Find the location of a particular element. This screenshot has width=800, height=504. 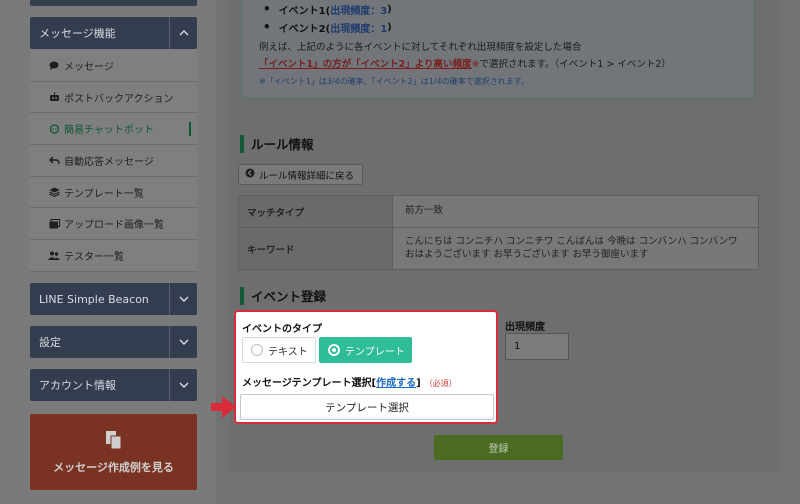

label-bracket: ] is located at coordinates (418, 383).